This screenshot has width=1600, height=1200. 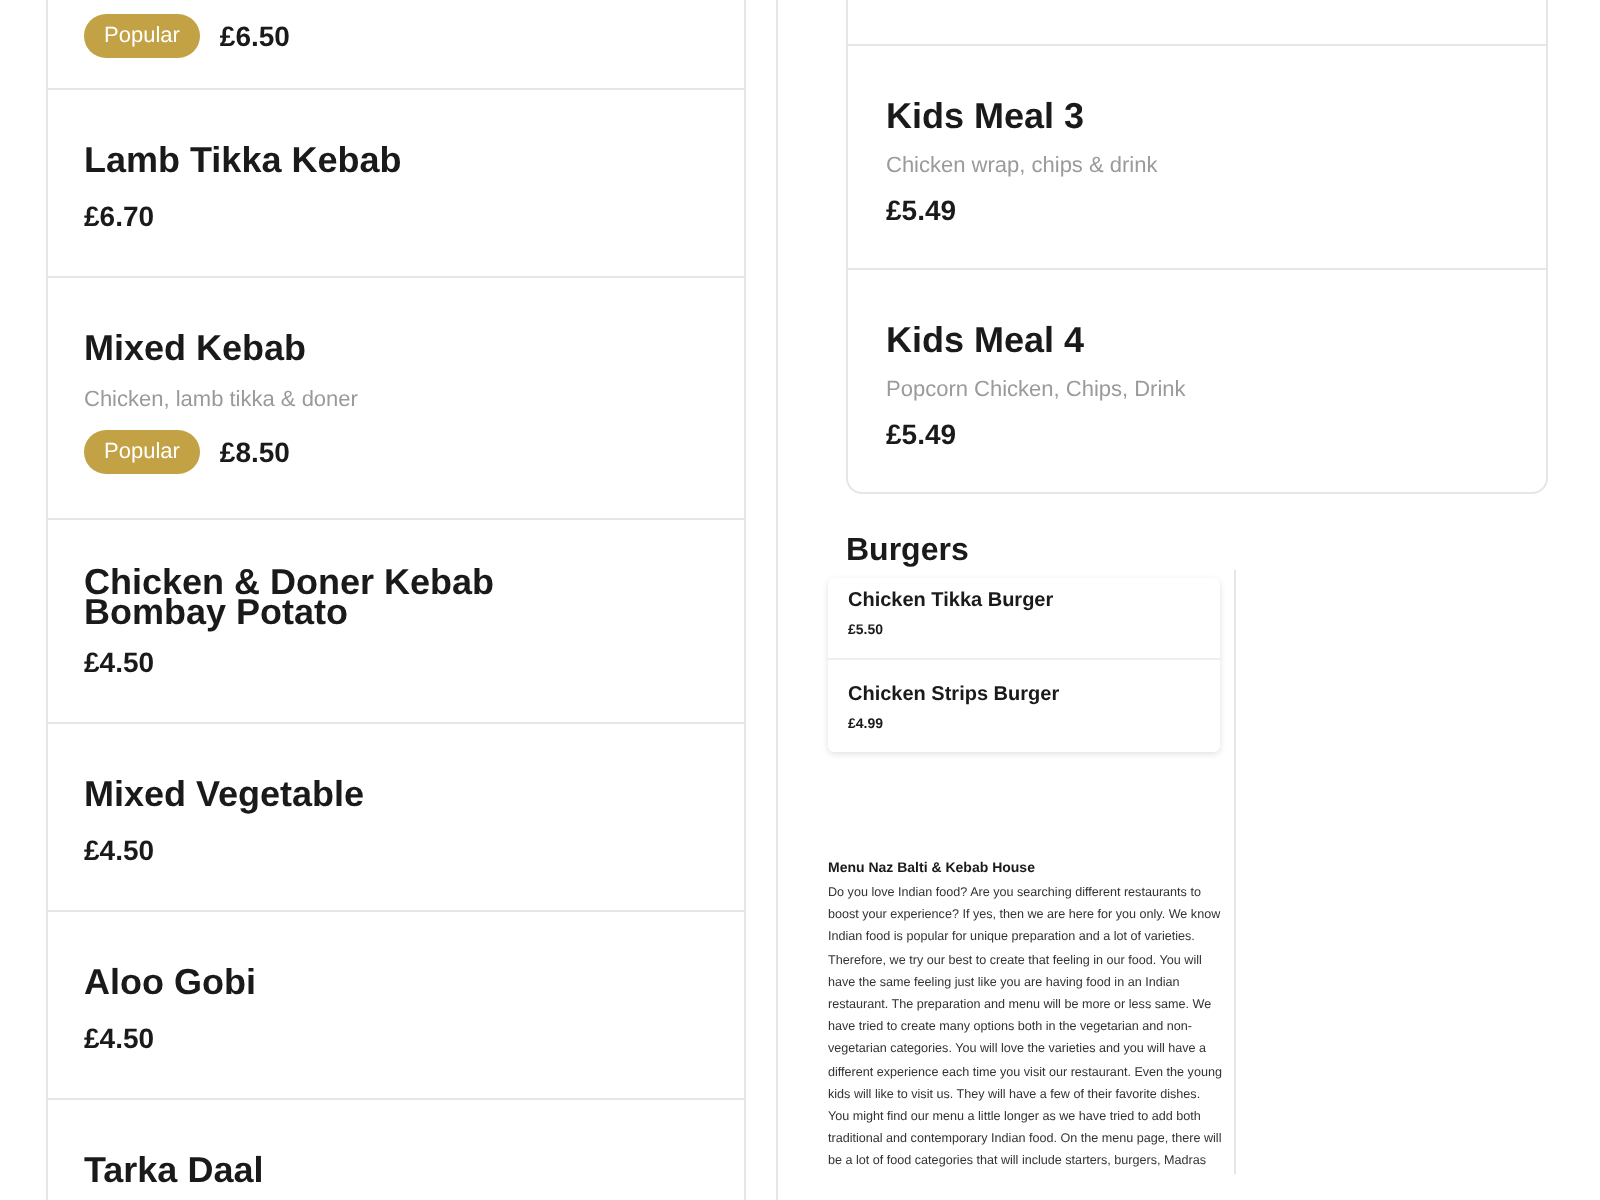 I want to click on item-title: Lamb Tikka Kebab, so click(x=244, y=160).